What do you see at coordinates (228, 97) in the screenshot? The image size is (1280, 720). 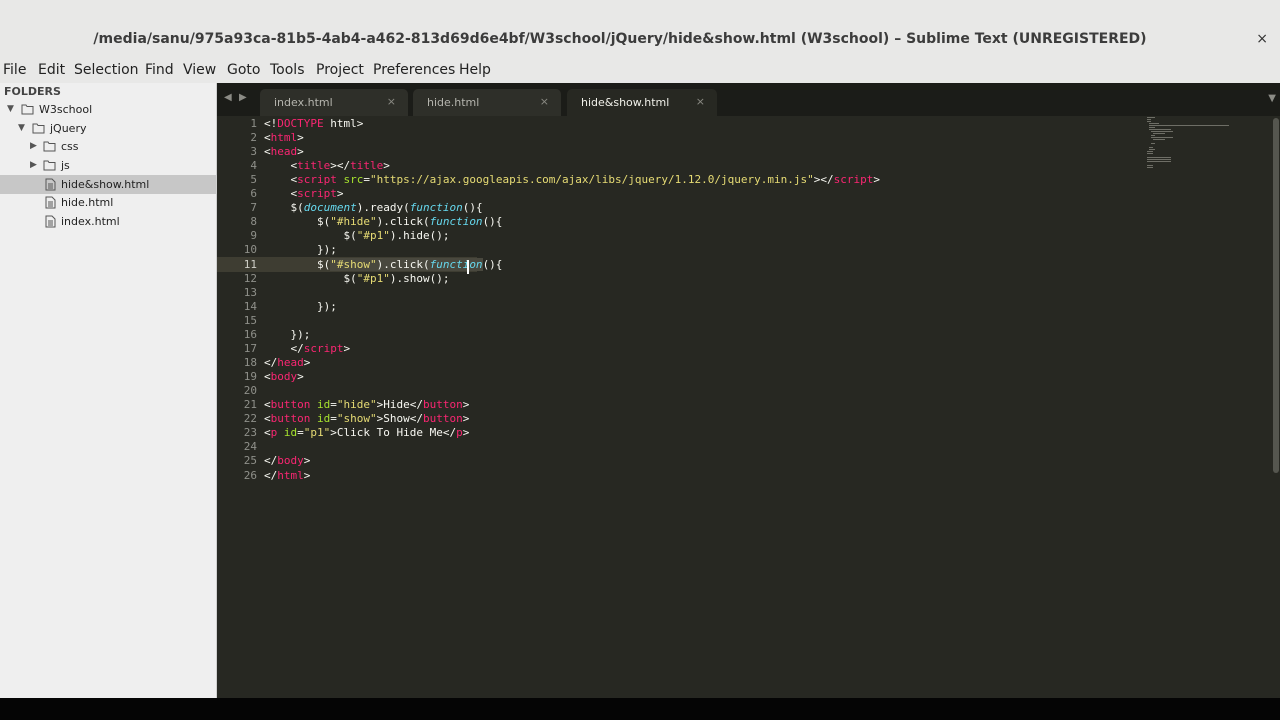 I see `tab-scroll-left-icon: ◀` at bounding box center [228, 97].